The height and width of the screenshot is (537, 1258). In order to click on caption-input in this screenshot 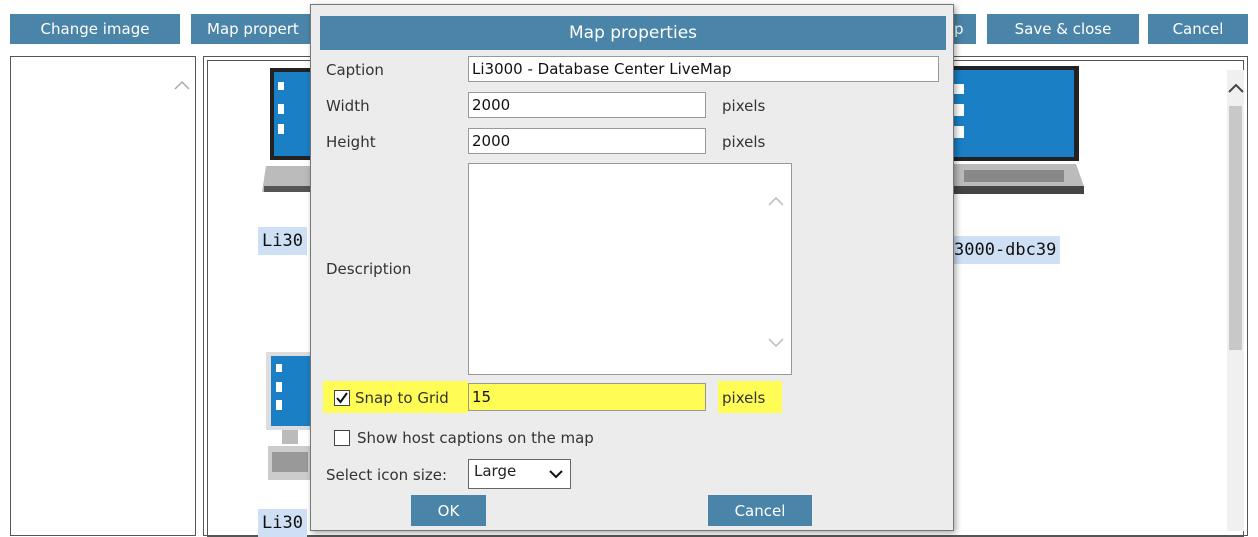, I will do `click(703, 69)`.